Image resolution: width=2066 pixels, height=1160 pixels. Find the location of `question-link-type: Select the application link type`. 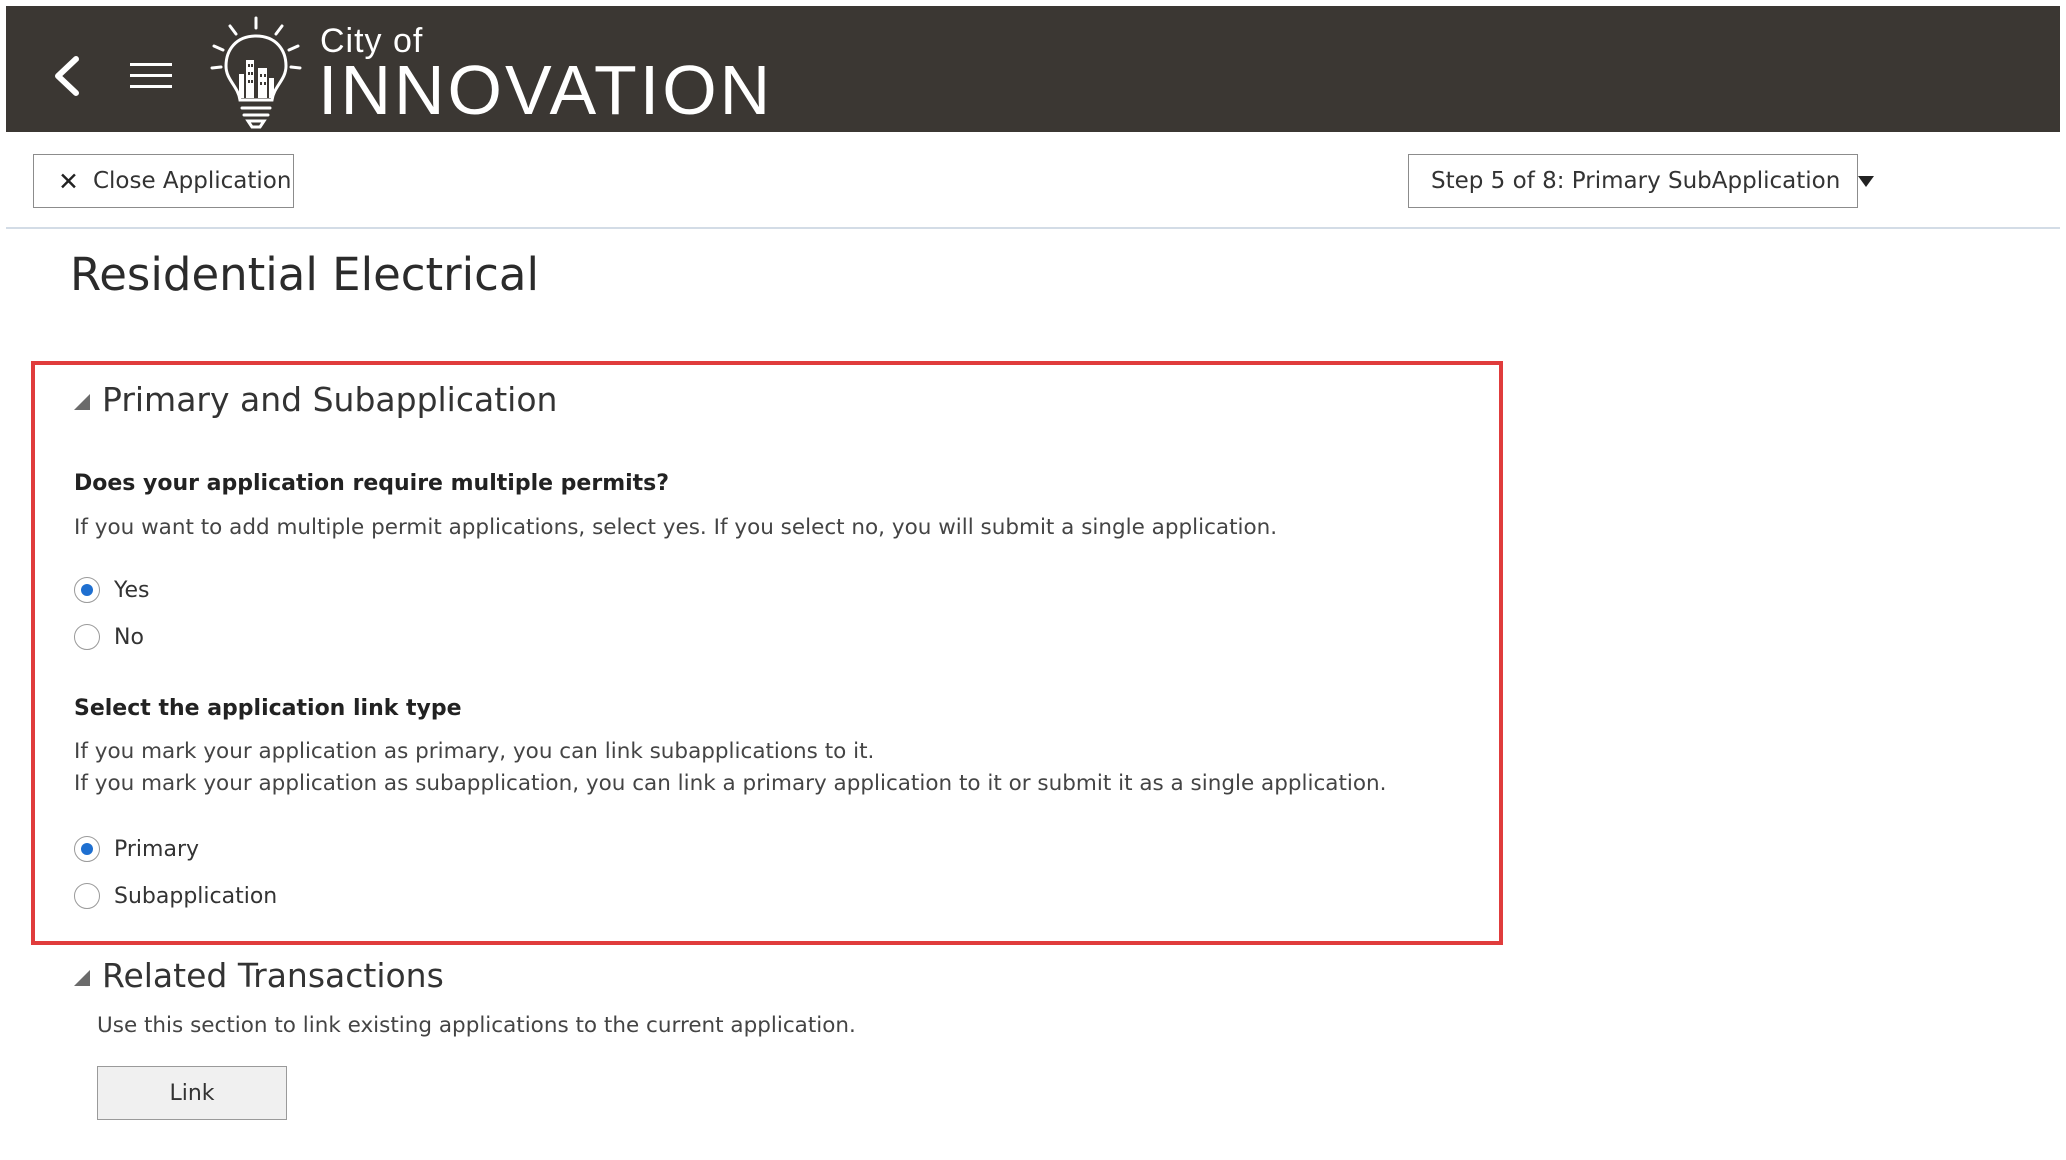

question-link-type: Select the application link type is located at coordinates (268, 708).